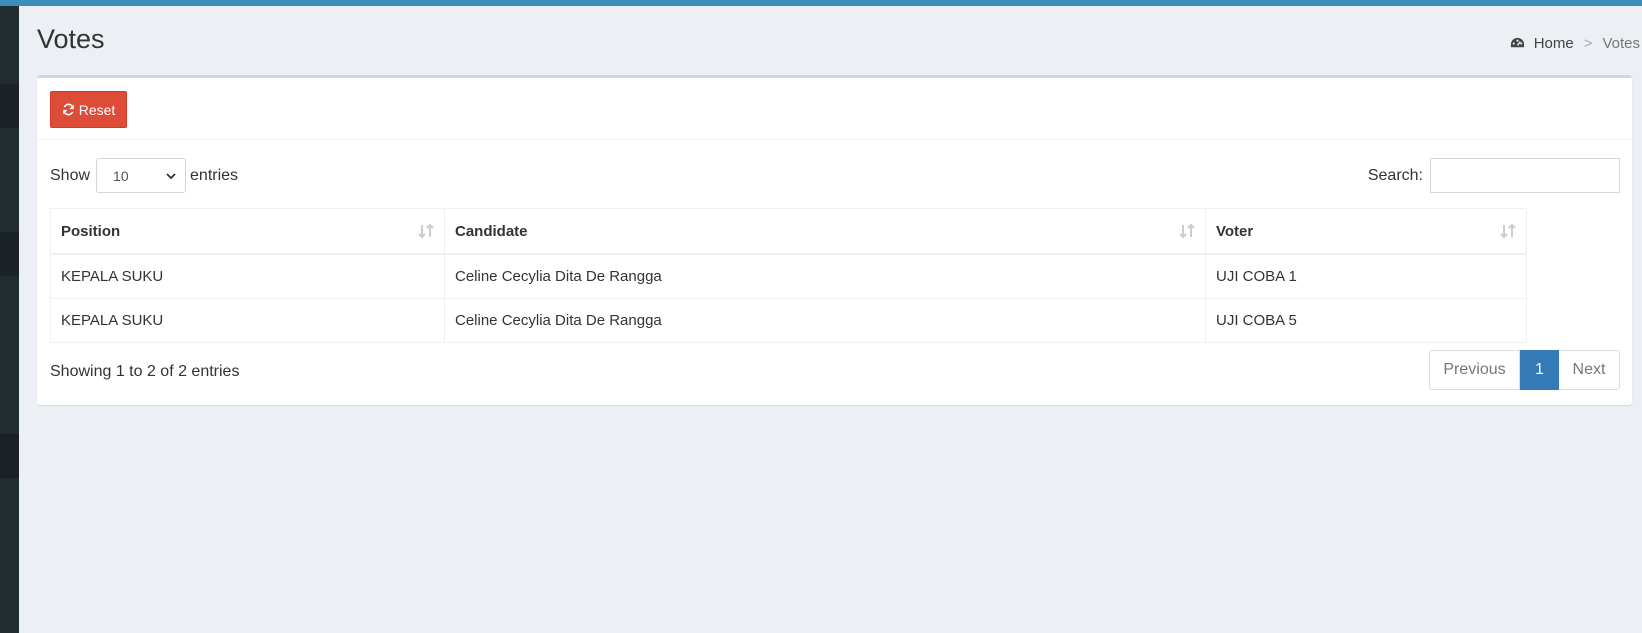 This screenshot has height=633, width=1642. I want to click on pagination-next-button: Next, so click(1589, 370).